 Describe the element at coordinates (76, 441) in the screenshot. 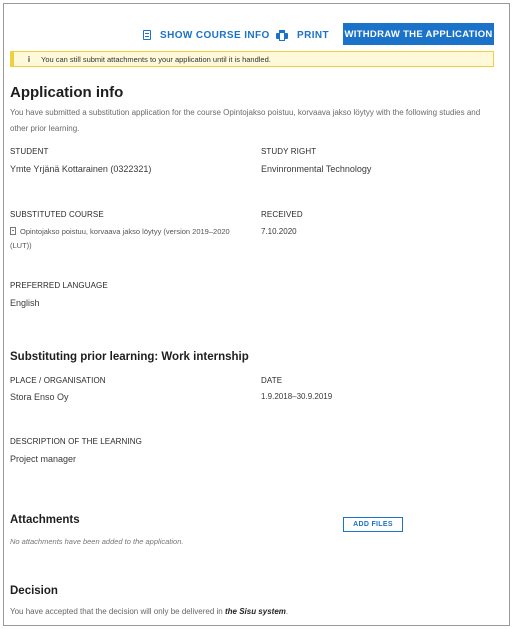

I see `description-label: DESCRIPTION OF THE LEARNING` at that location.